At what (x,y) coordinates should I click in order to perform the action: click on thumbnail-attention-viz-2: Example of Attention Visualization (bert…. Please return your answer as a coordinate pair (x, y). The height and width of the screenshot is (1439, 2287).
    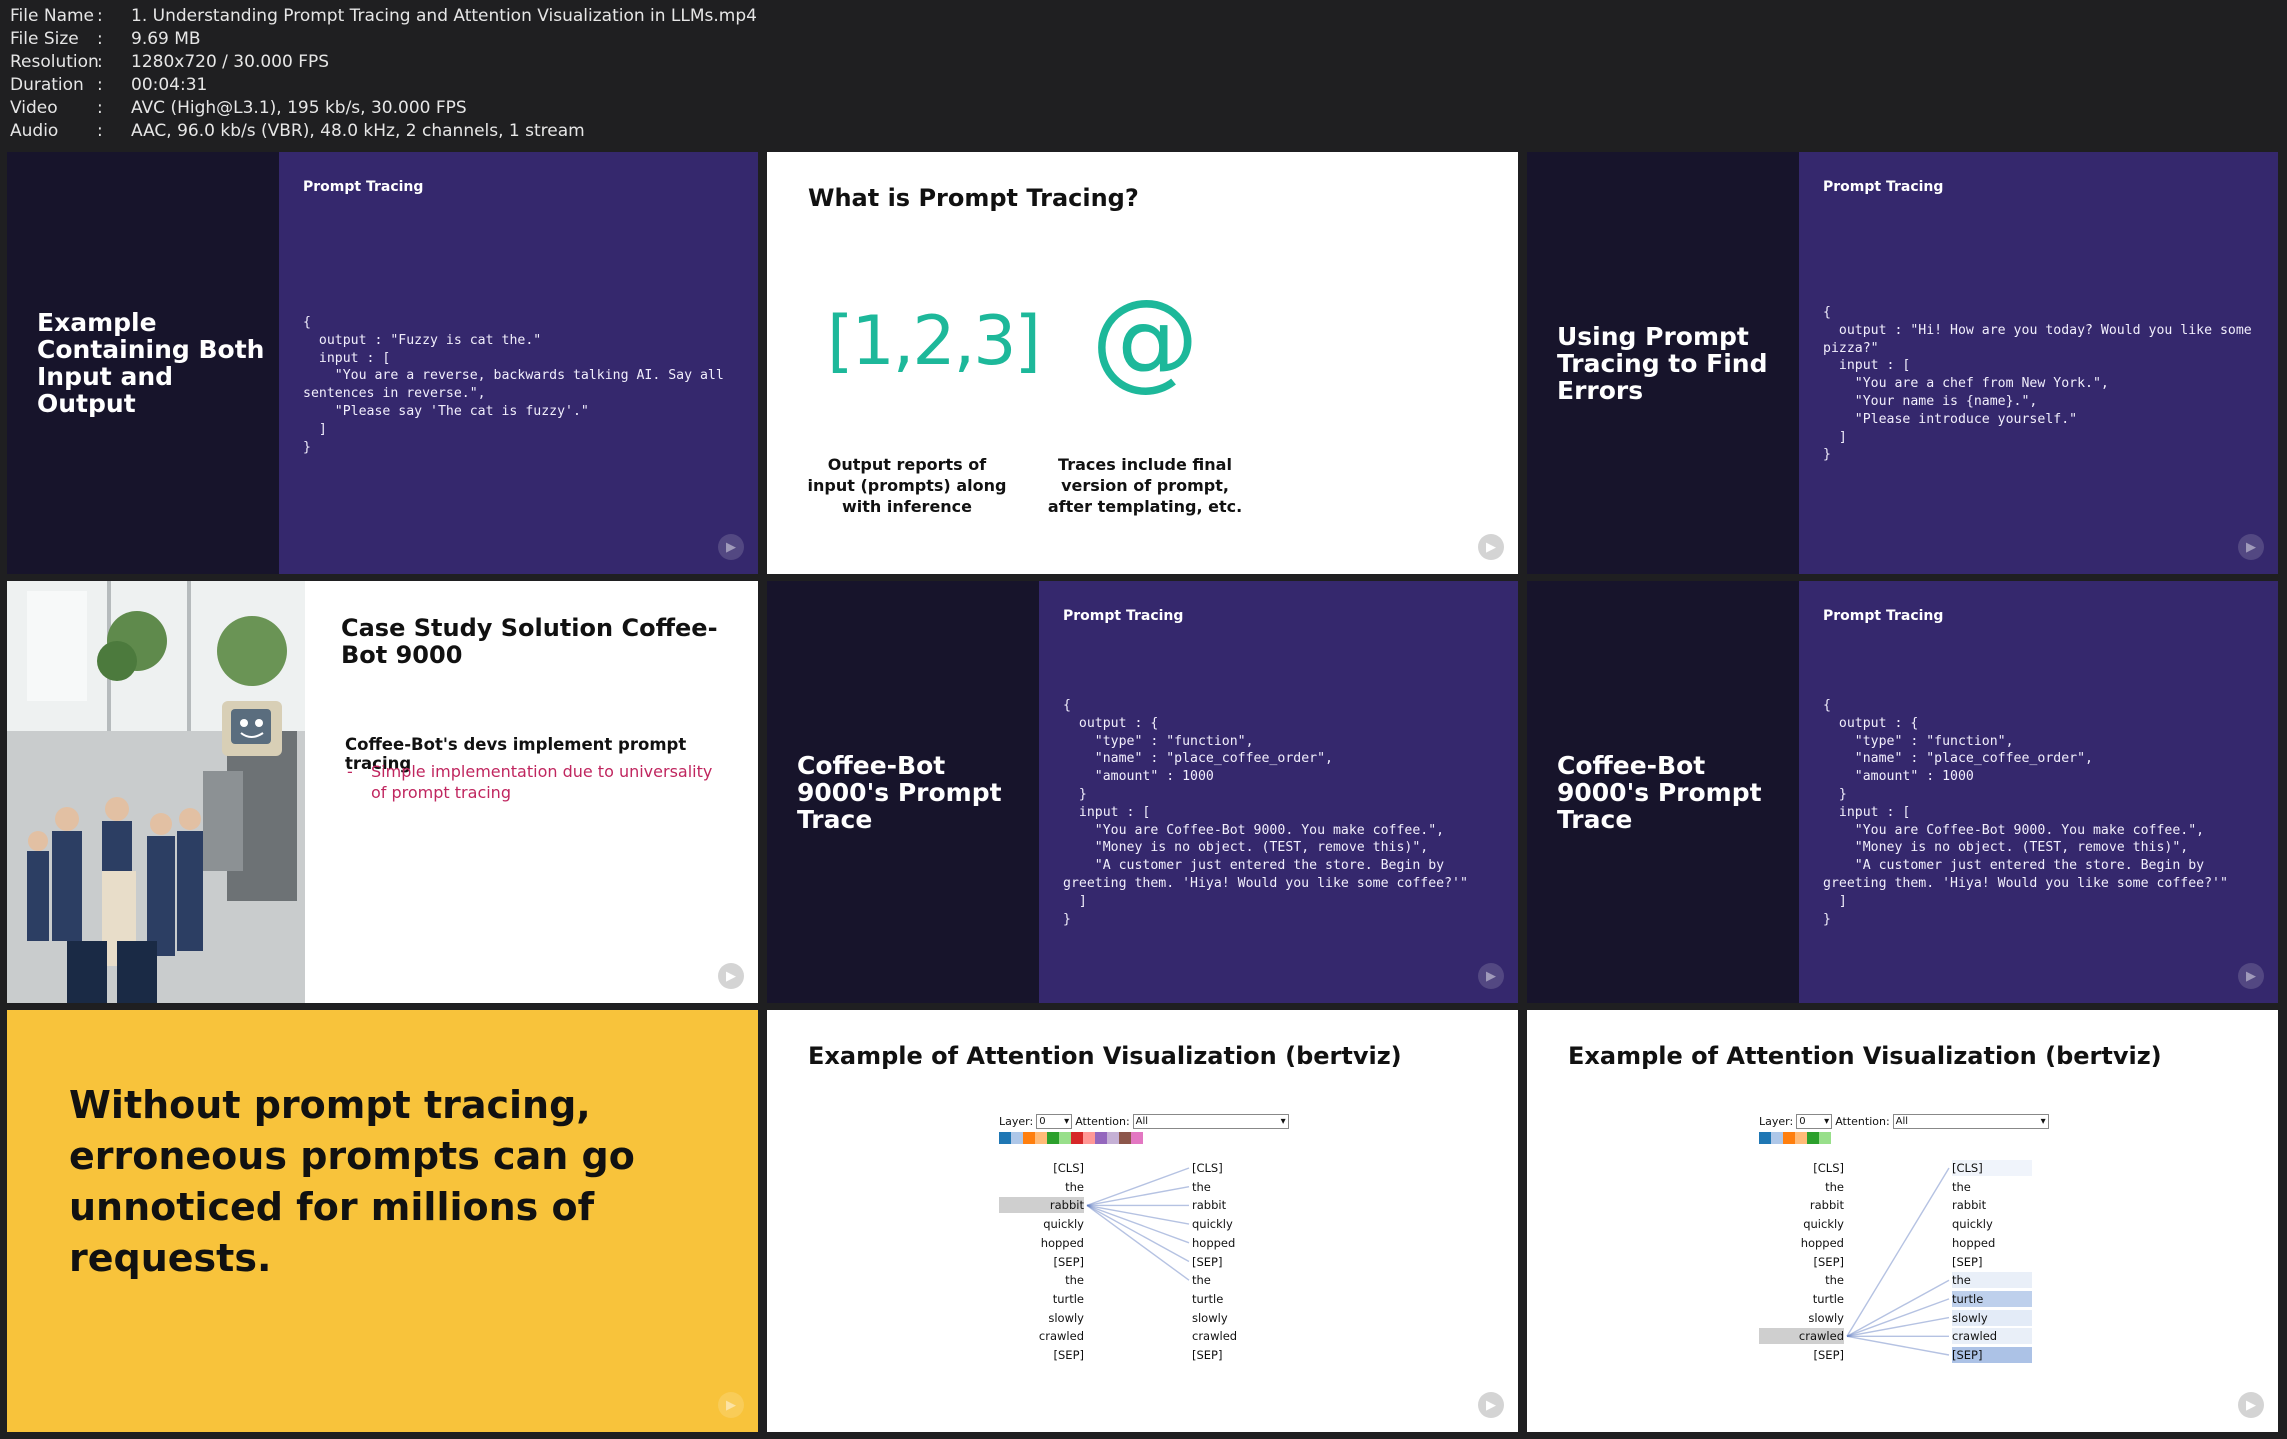
    Looking at the image, I should click on (1902, 1221).